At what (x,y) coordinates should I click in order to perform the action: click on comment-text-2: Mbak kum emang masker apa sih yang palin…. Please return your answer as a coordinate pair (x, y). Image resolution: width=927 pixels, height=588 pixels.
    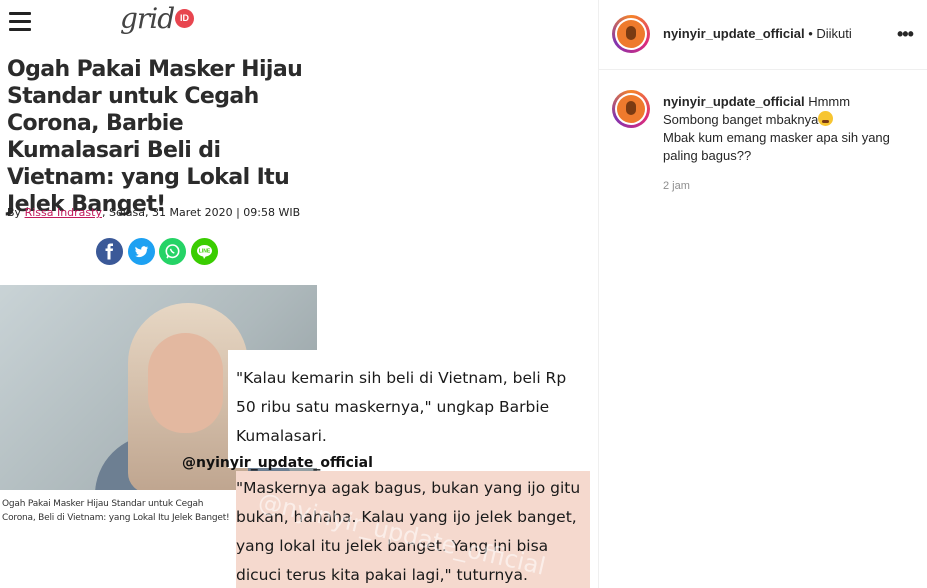
    Looking at the image, I should click on (776, 146).